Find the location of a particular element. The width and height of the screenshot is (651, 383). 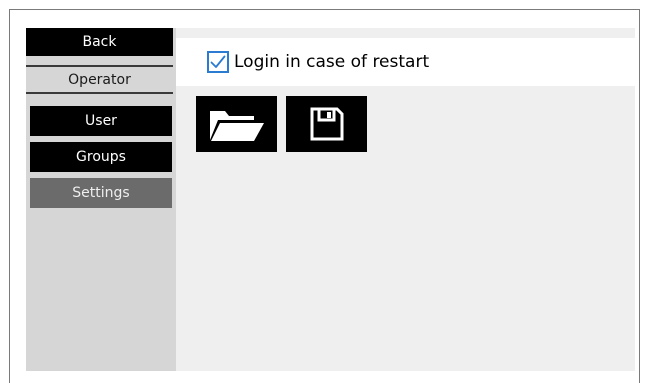

sidebar-item-user: User is located at coordinates (101, 121).